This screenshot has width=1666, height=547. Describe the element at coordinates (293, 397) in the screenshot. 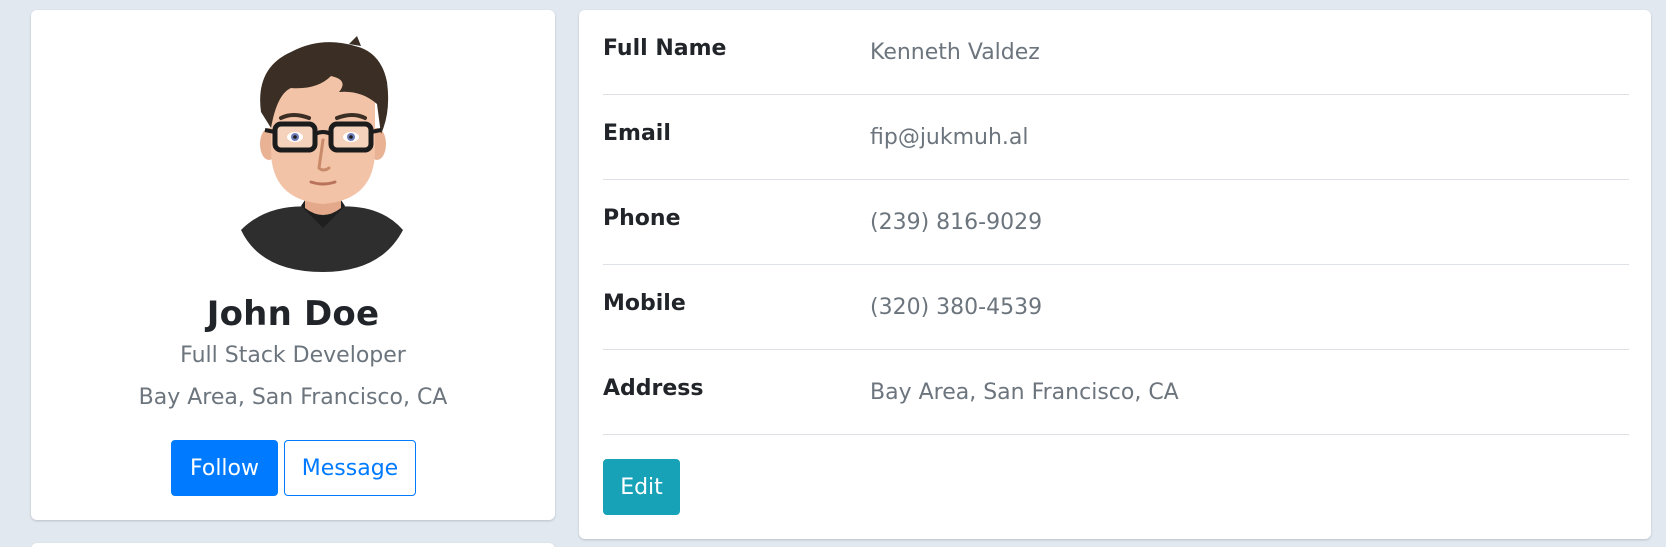

I see `profile-location: Bay Area, San Francisco, CA` at that location.